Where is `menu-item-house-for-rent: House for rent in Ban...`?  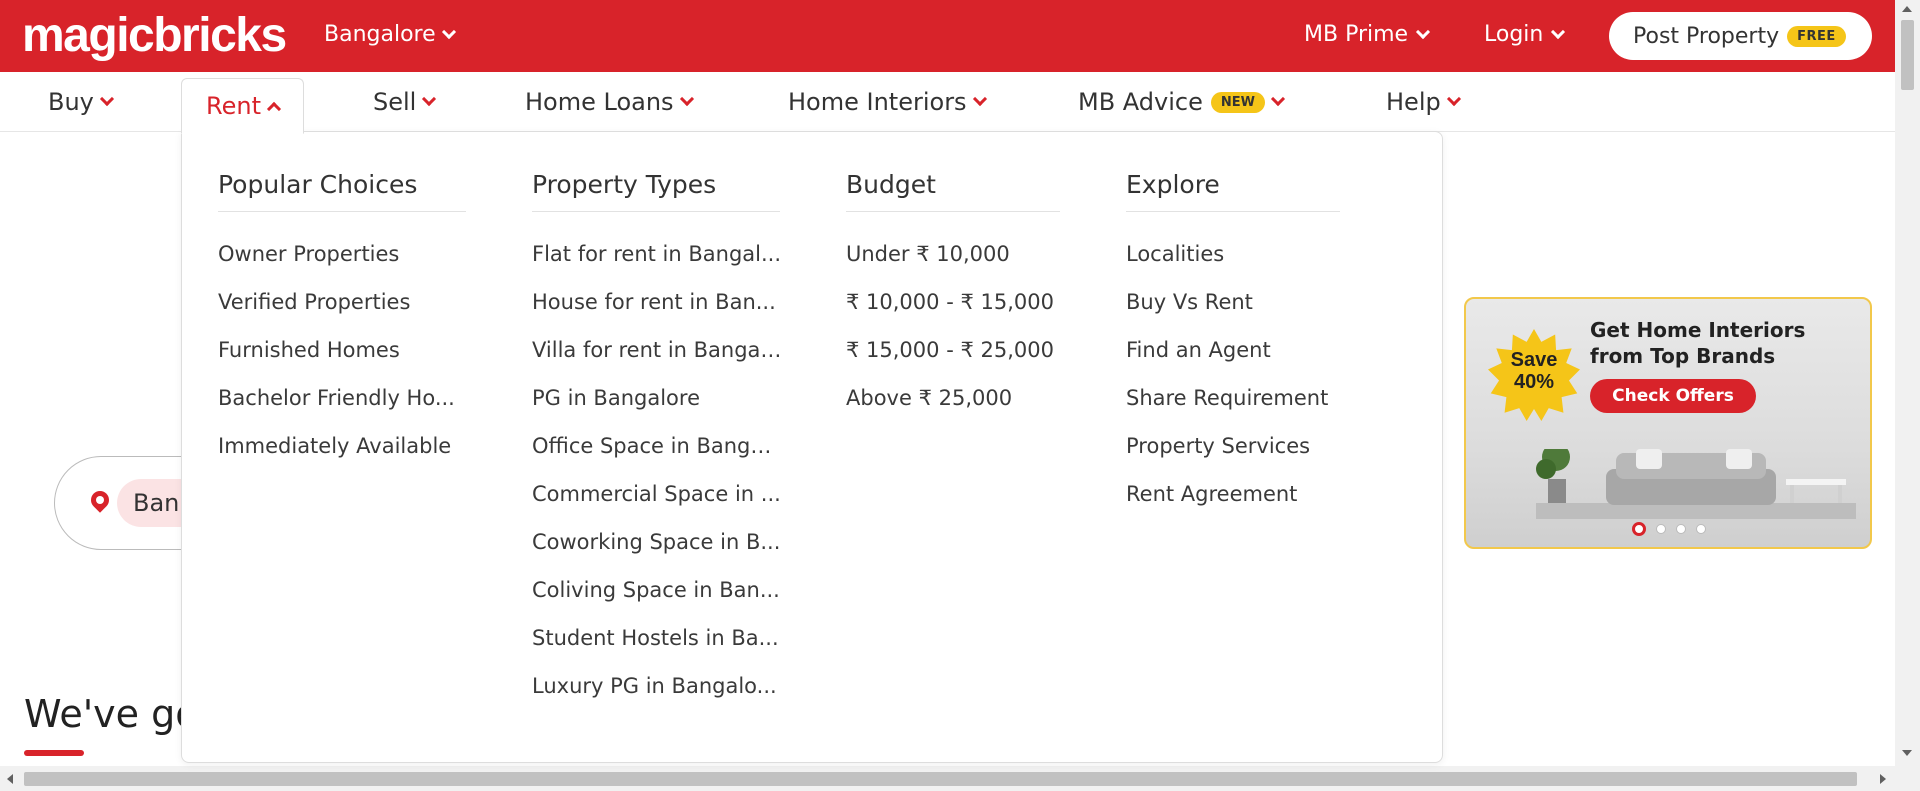
menu-item-house-for-rent: House for rent in Ban... is located at coordinates (657, 314).